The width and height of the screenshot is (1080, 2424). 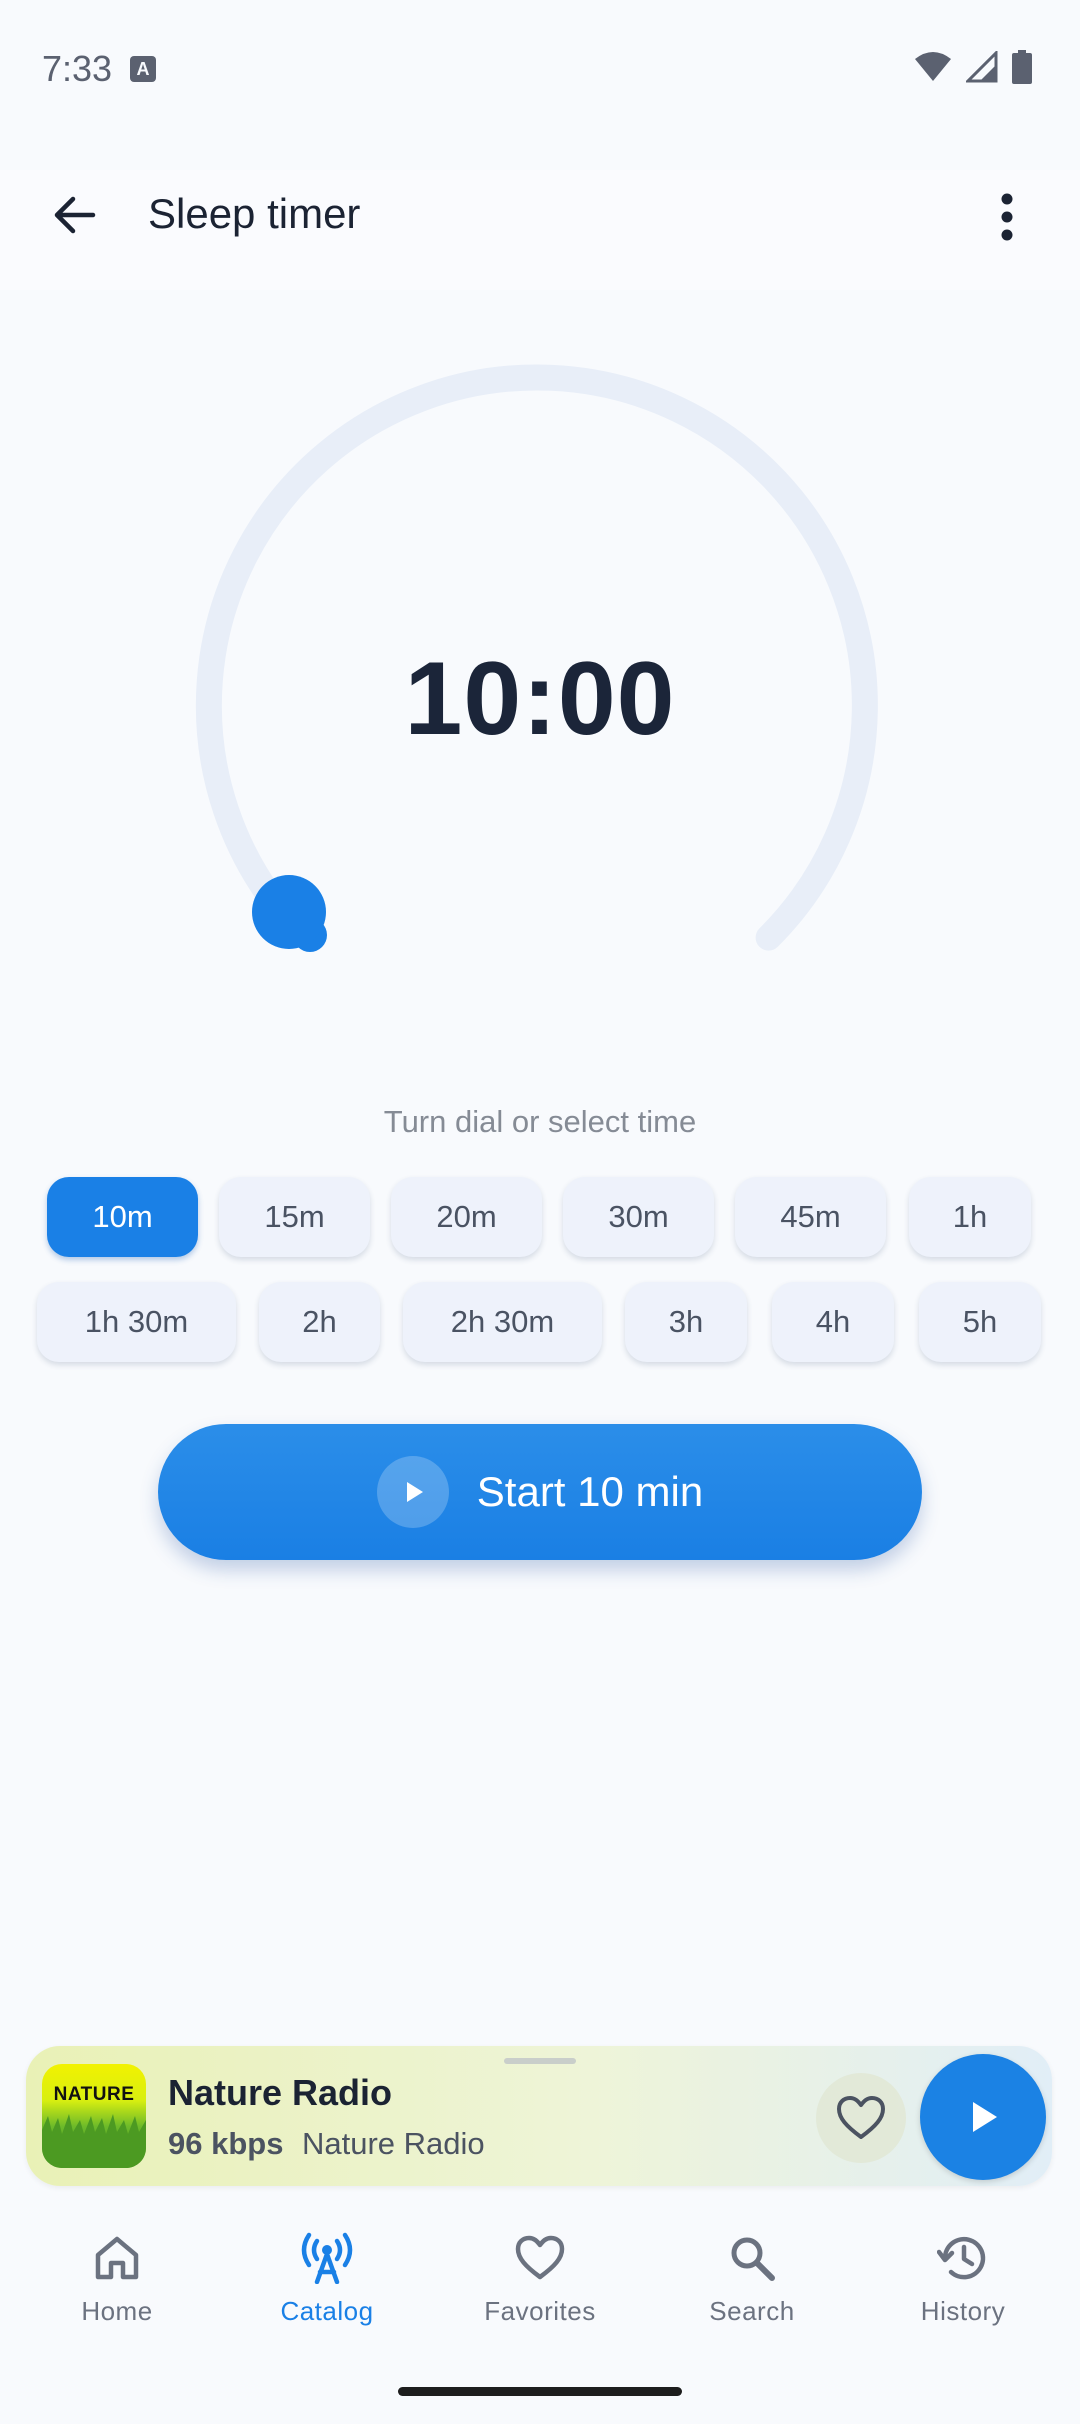 I want to click on timer-display: 10:00, so click(x=540, y=699).